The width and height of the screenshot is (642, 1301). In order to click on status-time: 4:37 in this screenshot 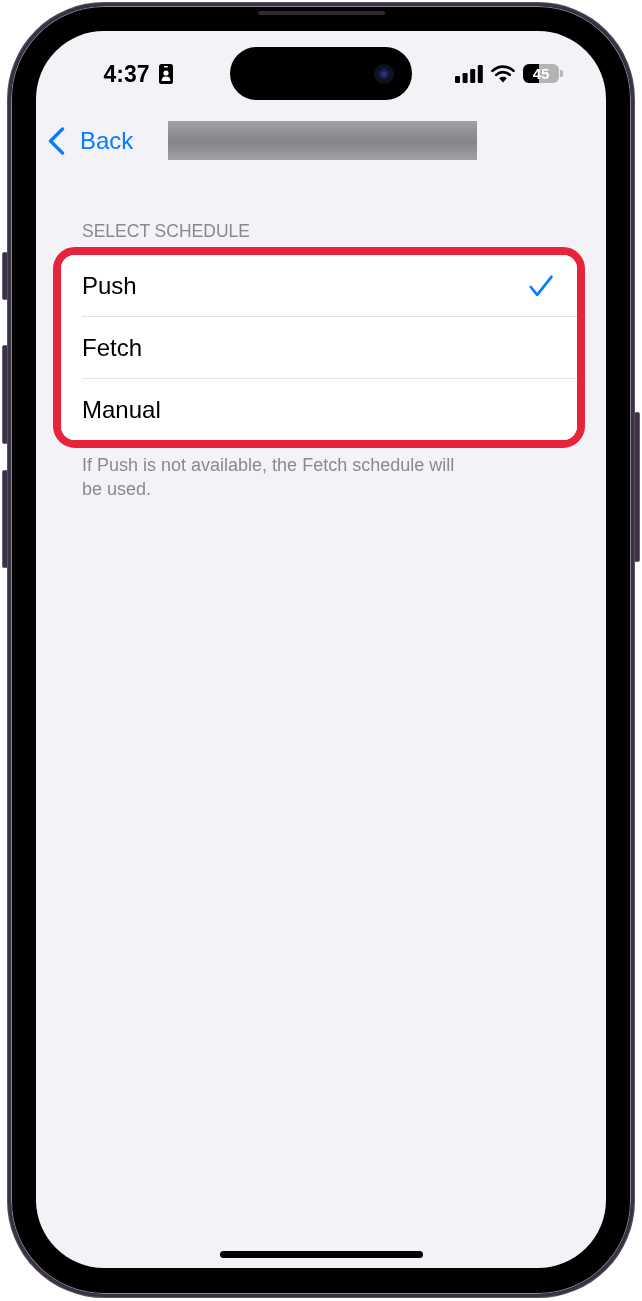, I will do `click(126, 73)`.